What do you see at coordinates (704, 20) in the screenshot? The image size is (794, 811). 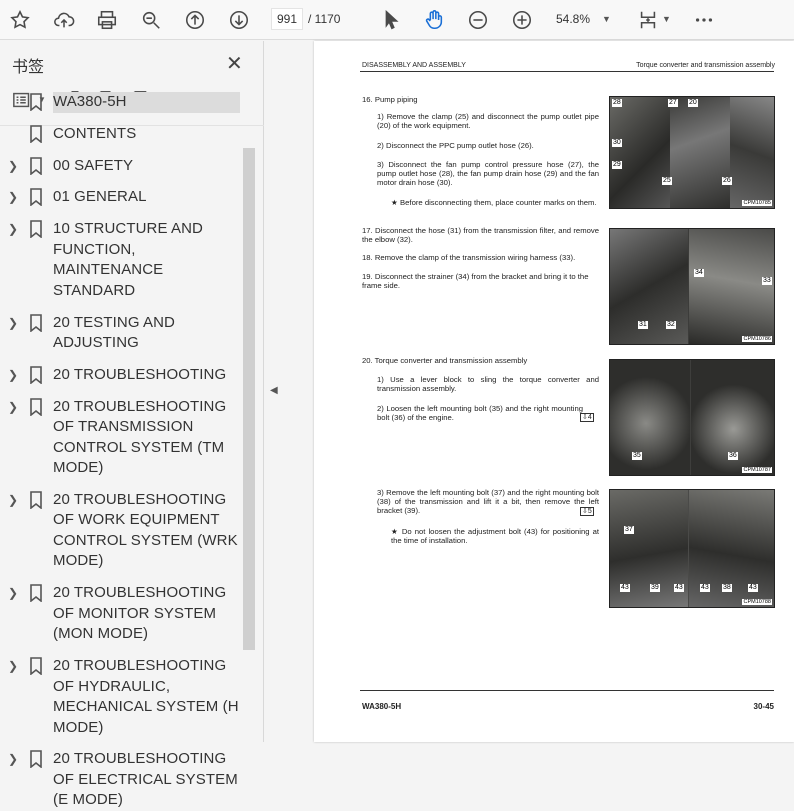 I see `more-options-icon` at bounding box center [704, 20].